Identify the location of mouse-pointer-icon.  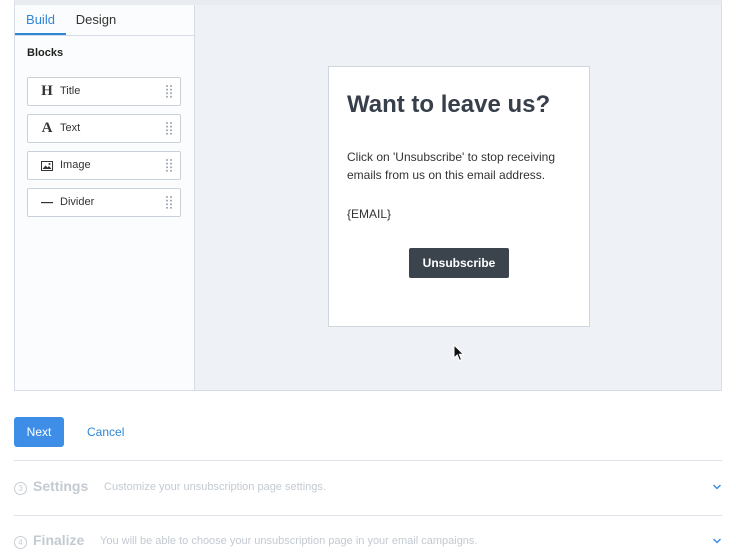
(459, 353).